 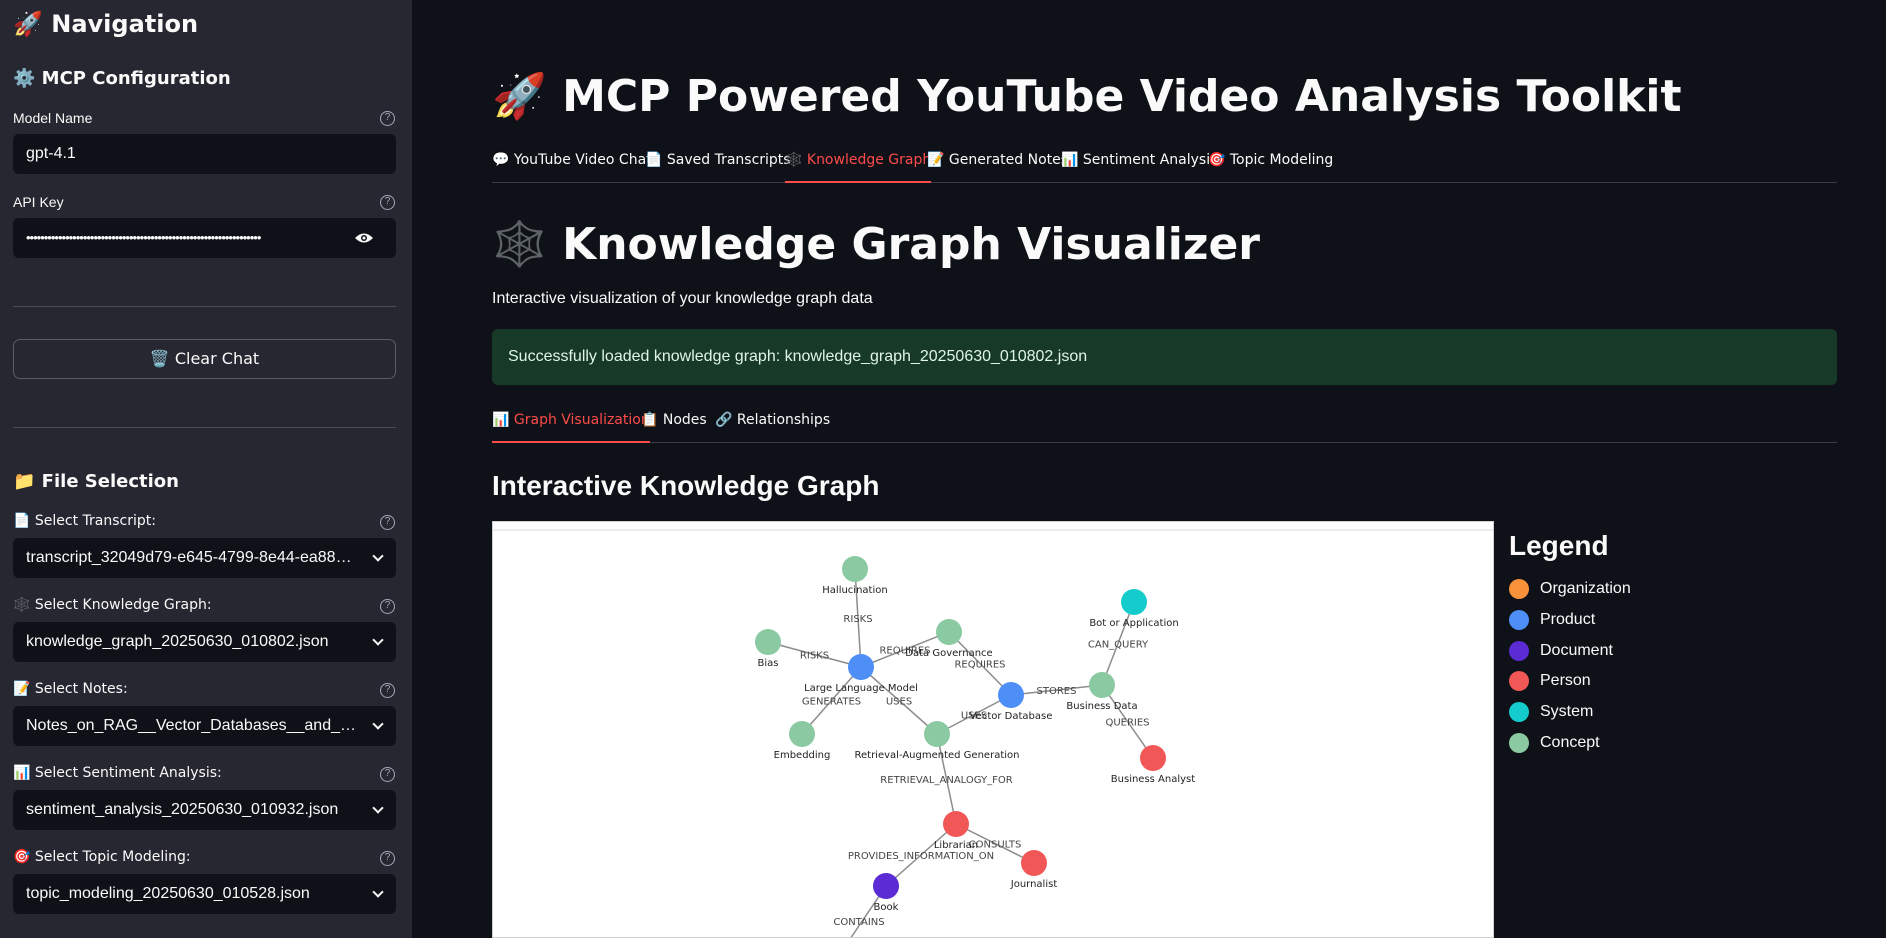 What do you see at coordinates (876, 244) in the screenshot?
I see `section-heading: 🕸️ Knowledge Graph Visualizer` at bounding box center [876, 244].